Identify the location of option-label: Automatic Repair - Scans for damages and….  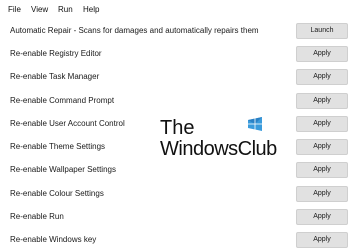
(134, 30).